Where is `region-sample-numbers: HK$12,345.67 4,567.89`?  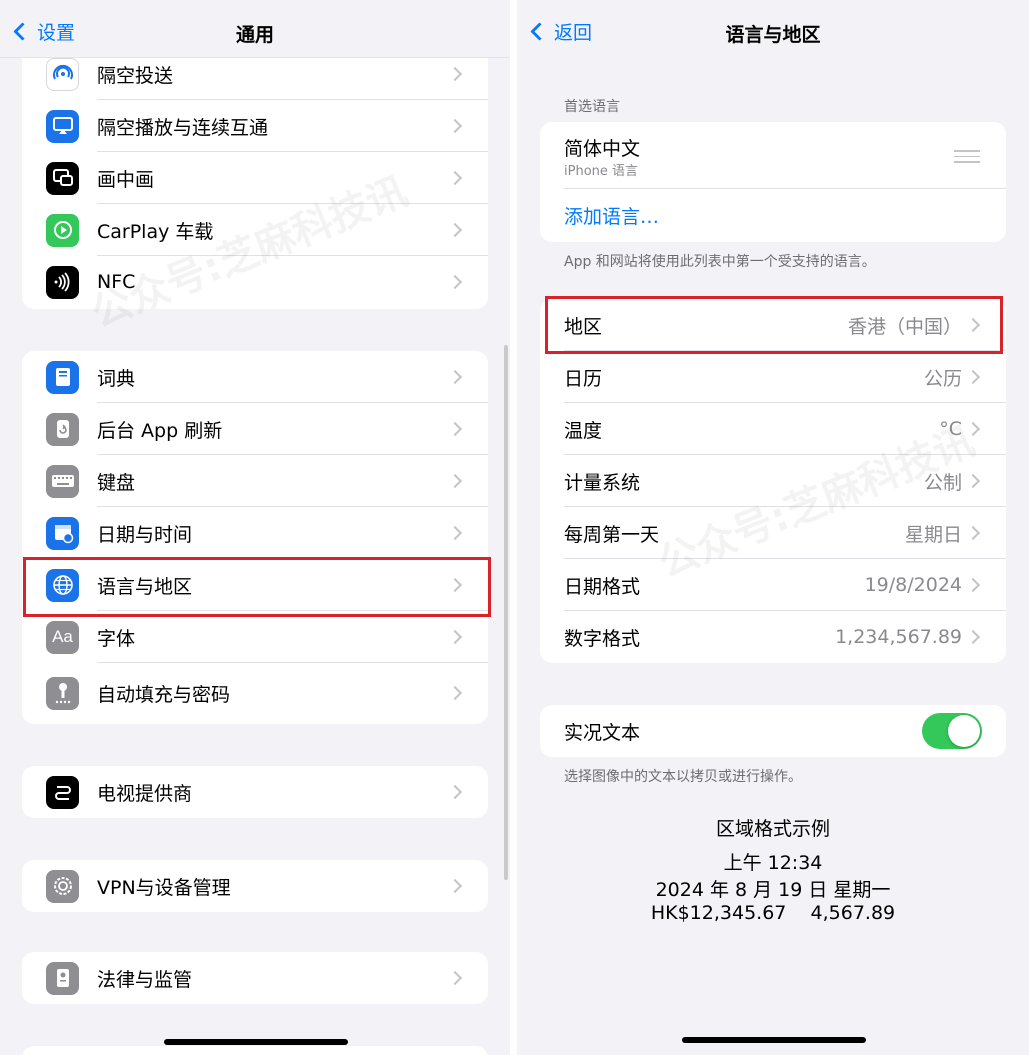 region-sample-numbers: HK$12,345.67 4,567.89 is located at coordinates (773, 913).